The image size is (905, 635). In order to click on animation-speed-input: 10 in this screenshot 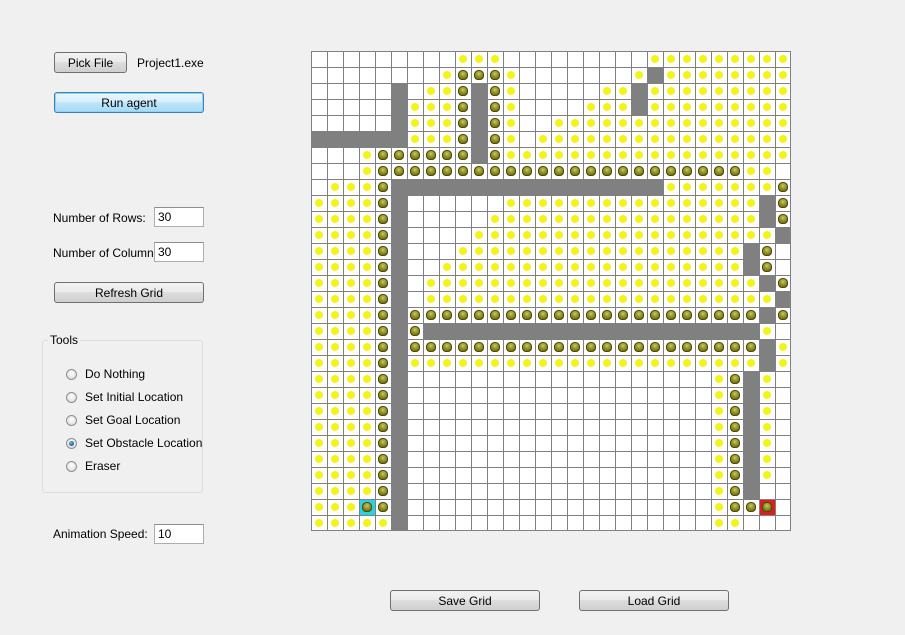, I will do `click(179, 534)`.